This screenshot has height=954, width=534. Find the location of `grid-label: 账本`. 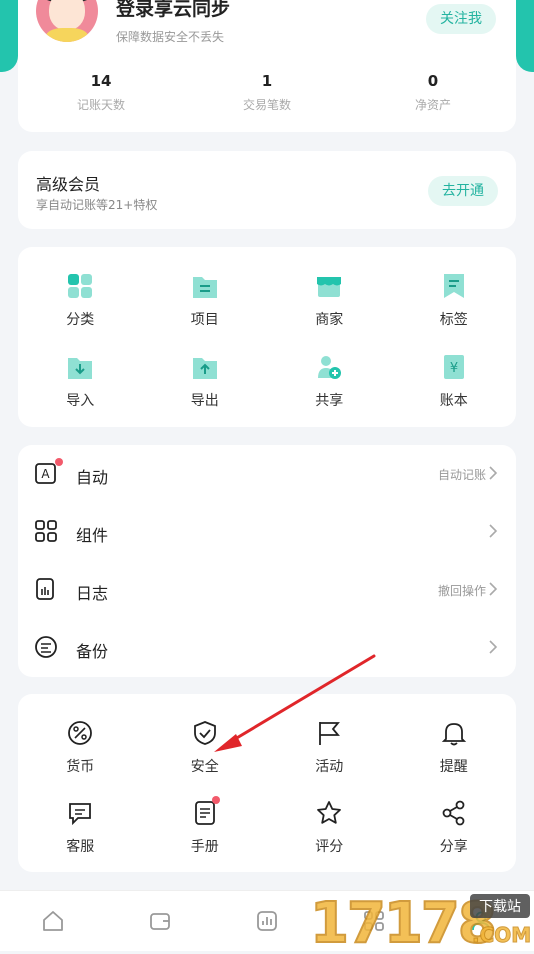

grid-label: 账本 is located at coordinates (453, 401).